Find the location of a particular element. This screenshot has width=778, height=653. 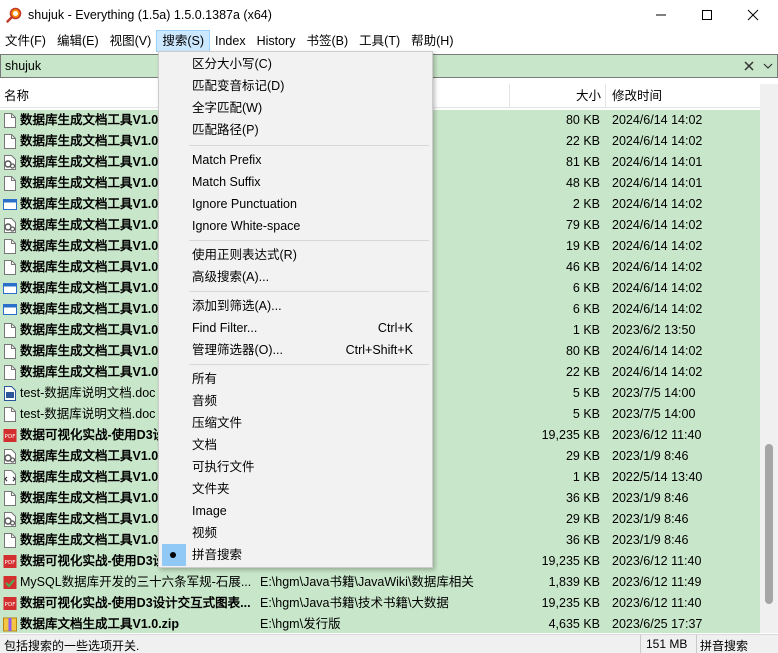

vertical-scrollbar is located at coordinates (769, 358).